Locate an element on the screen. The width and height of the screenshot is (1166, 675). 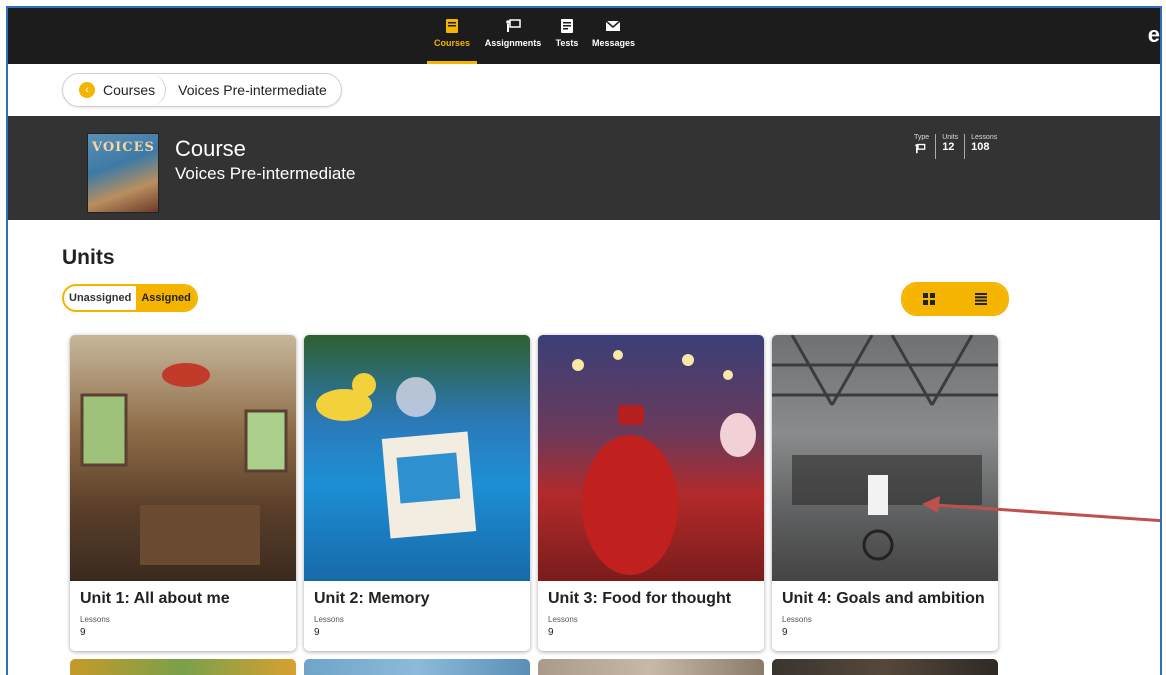
breadcrumb: ‹ Courses Voices Pre-intermediate is located at coordinates (202, 90).